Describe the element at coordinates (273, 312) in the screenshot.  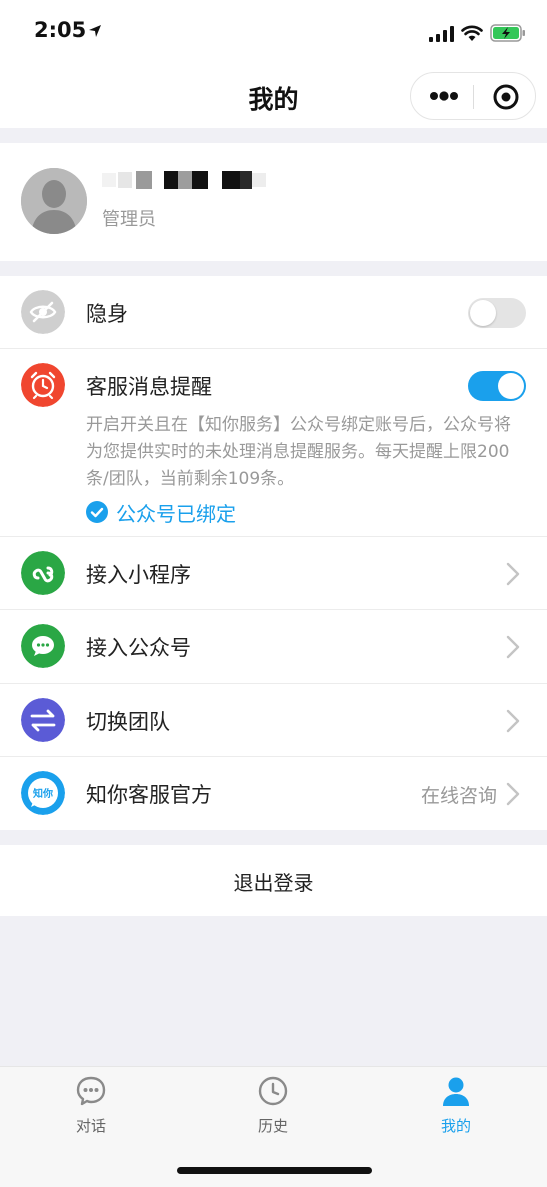
I see `setting-invisible: 隐身` at that location.